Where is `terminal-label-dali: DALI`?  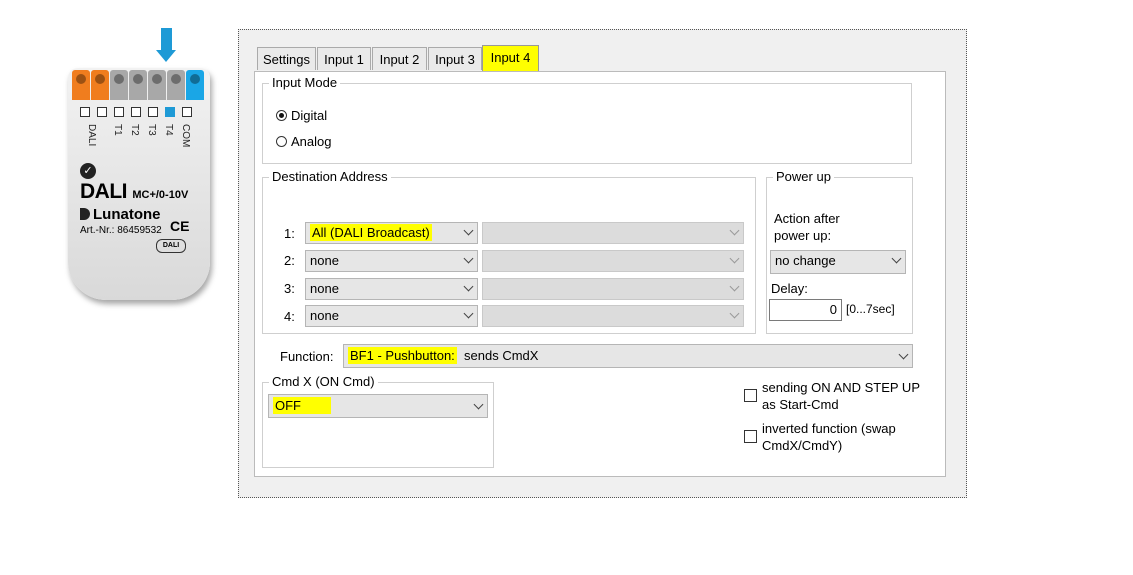 terminal-label-dali: DALI is located at coordinates (91, 135).